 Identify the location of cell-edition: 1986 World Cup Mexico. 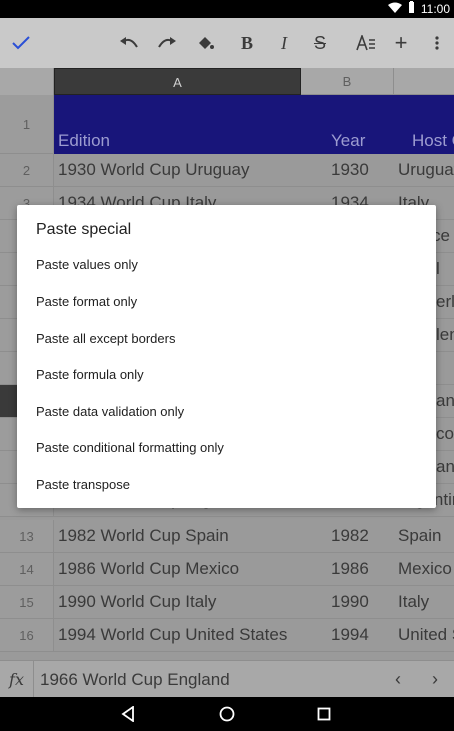
(149, 568).